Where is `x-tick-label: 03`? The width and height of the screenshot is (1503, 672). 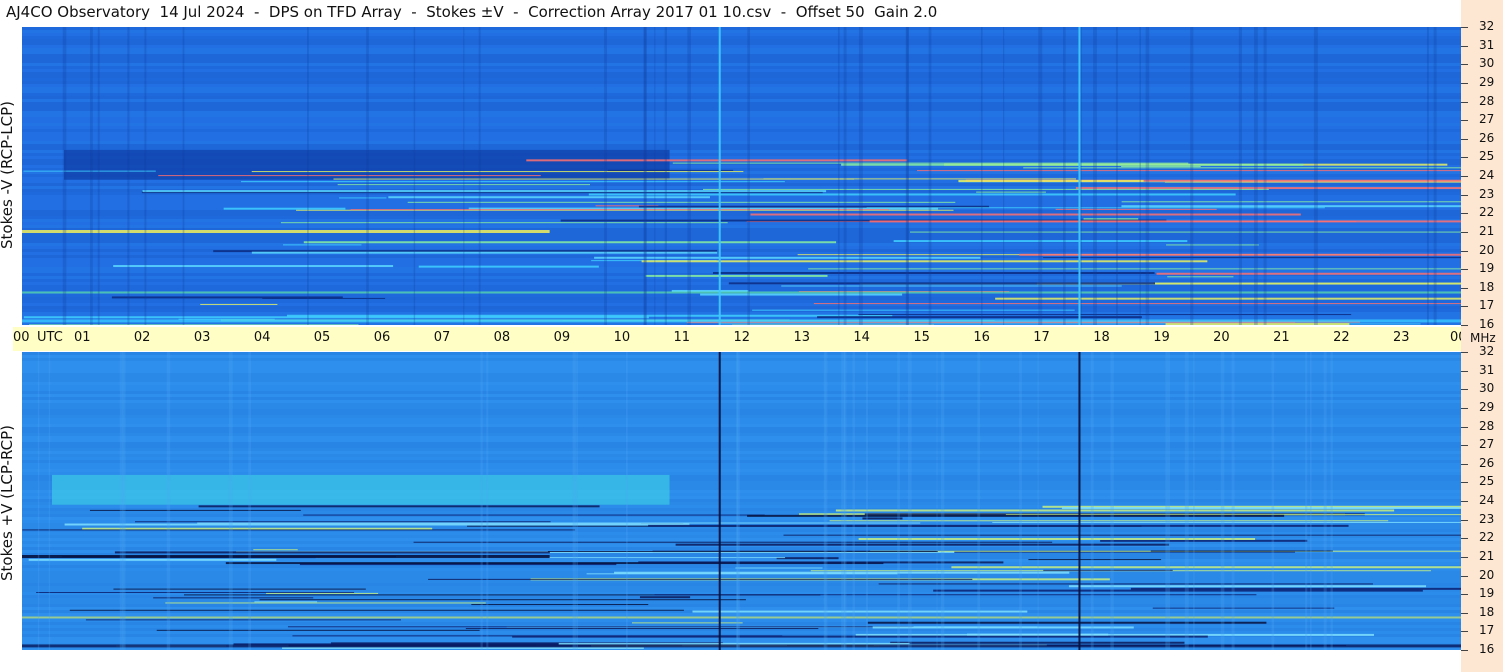 x-tick-label: 03 is located at coordinates (202, 337).